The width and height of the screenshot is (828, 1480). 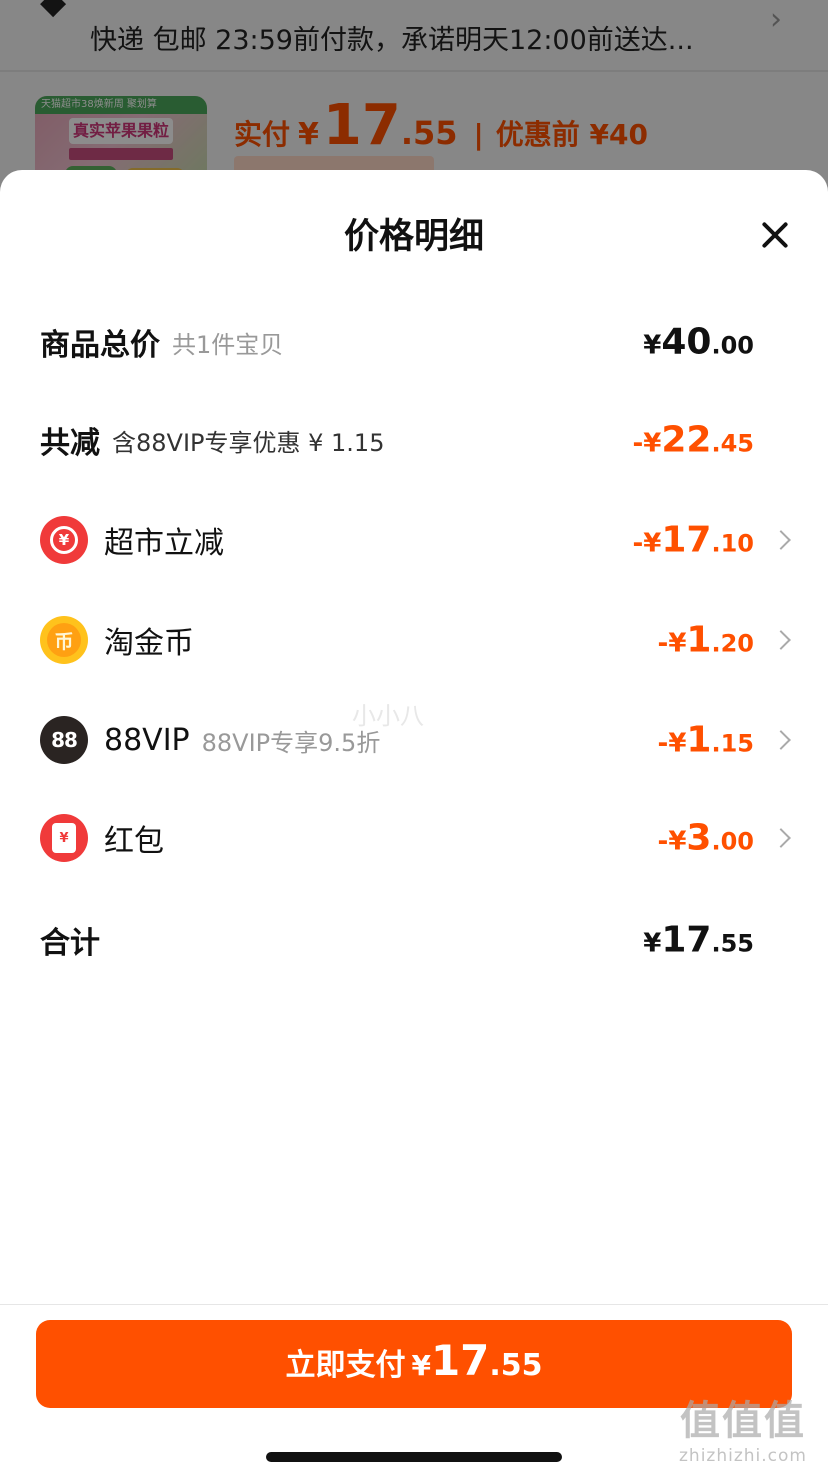 What do you see at coordinates (732, 643) in the screenshot?
I see `amount-decimal: .20` at bounding box center [732, 643].